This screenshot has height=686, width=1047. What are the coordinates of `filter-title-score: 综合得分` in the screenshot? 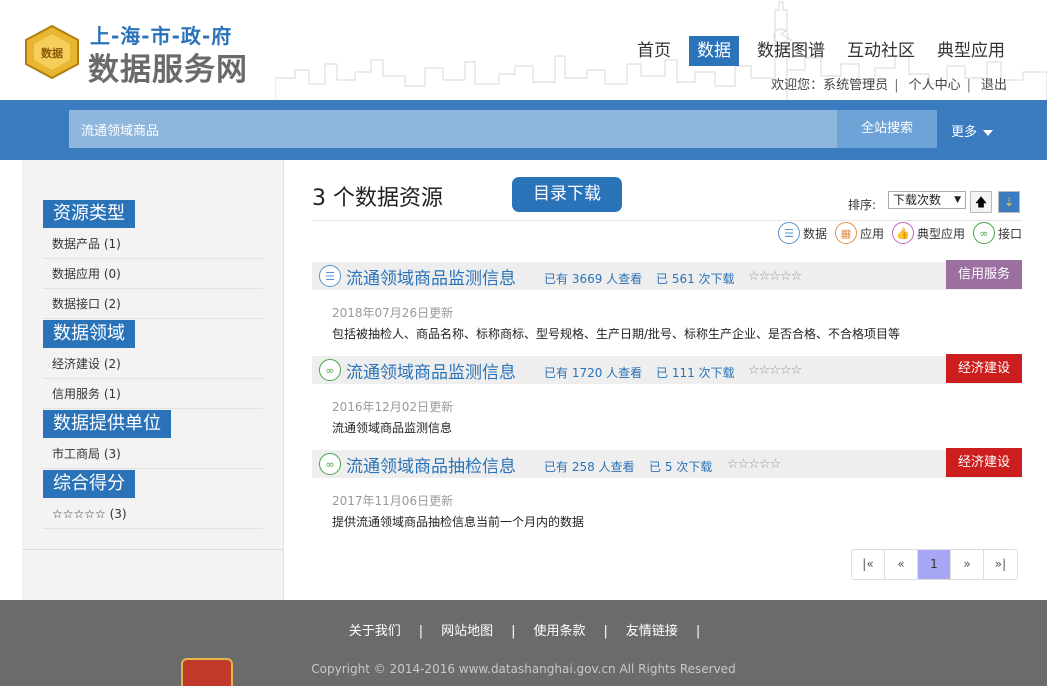 It's located at (89, 484).